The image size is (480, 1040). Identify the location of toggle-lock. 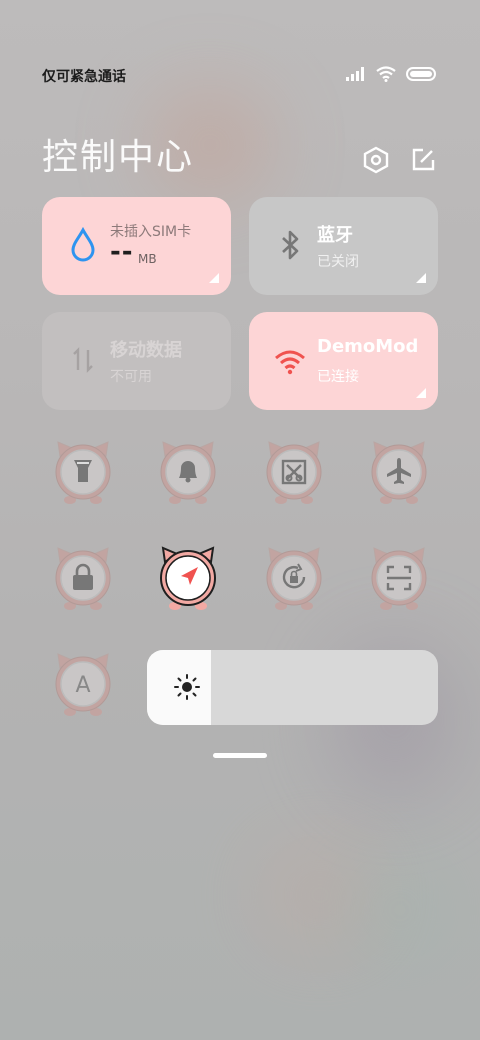
(83, 579).